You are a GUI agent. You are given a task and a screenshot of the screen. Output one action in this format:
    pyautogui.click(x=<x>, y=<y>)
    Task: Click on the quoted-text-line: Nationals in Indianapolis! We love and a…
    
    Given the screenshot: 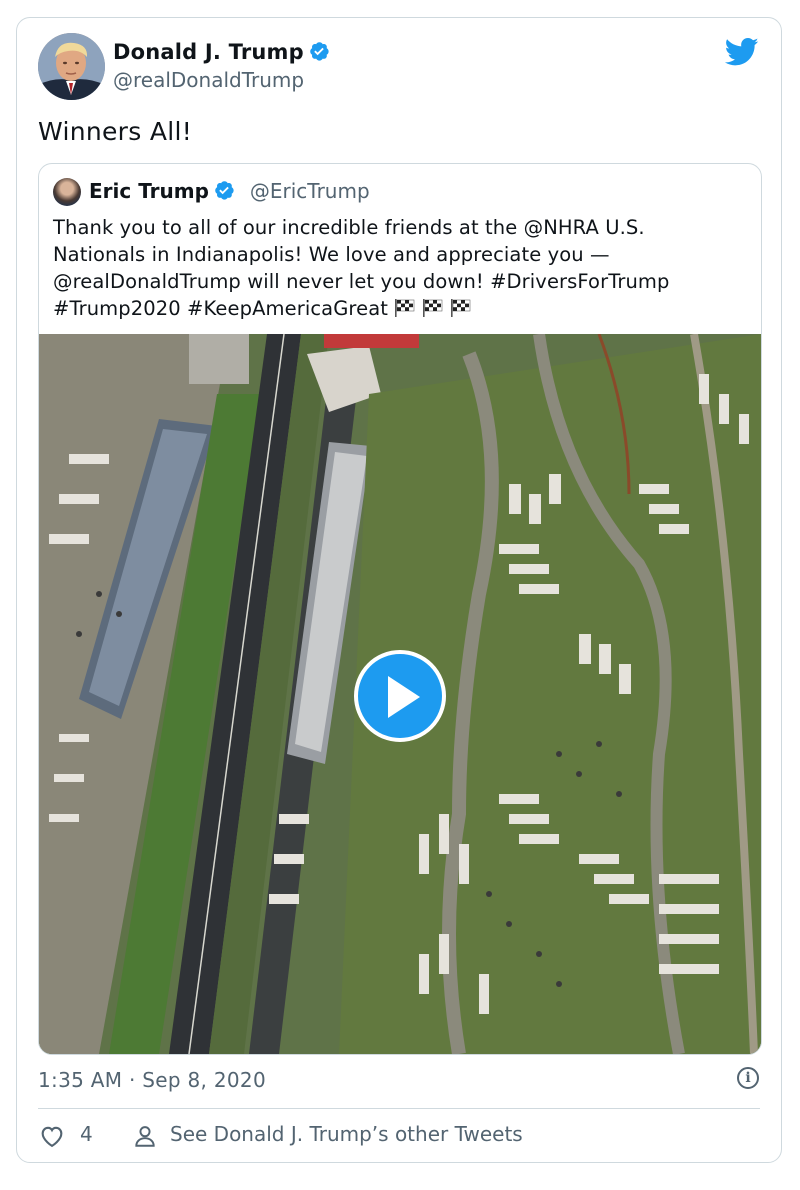 What is the action you would take?
    pyautogui.click(x=331, y=254)
    